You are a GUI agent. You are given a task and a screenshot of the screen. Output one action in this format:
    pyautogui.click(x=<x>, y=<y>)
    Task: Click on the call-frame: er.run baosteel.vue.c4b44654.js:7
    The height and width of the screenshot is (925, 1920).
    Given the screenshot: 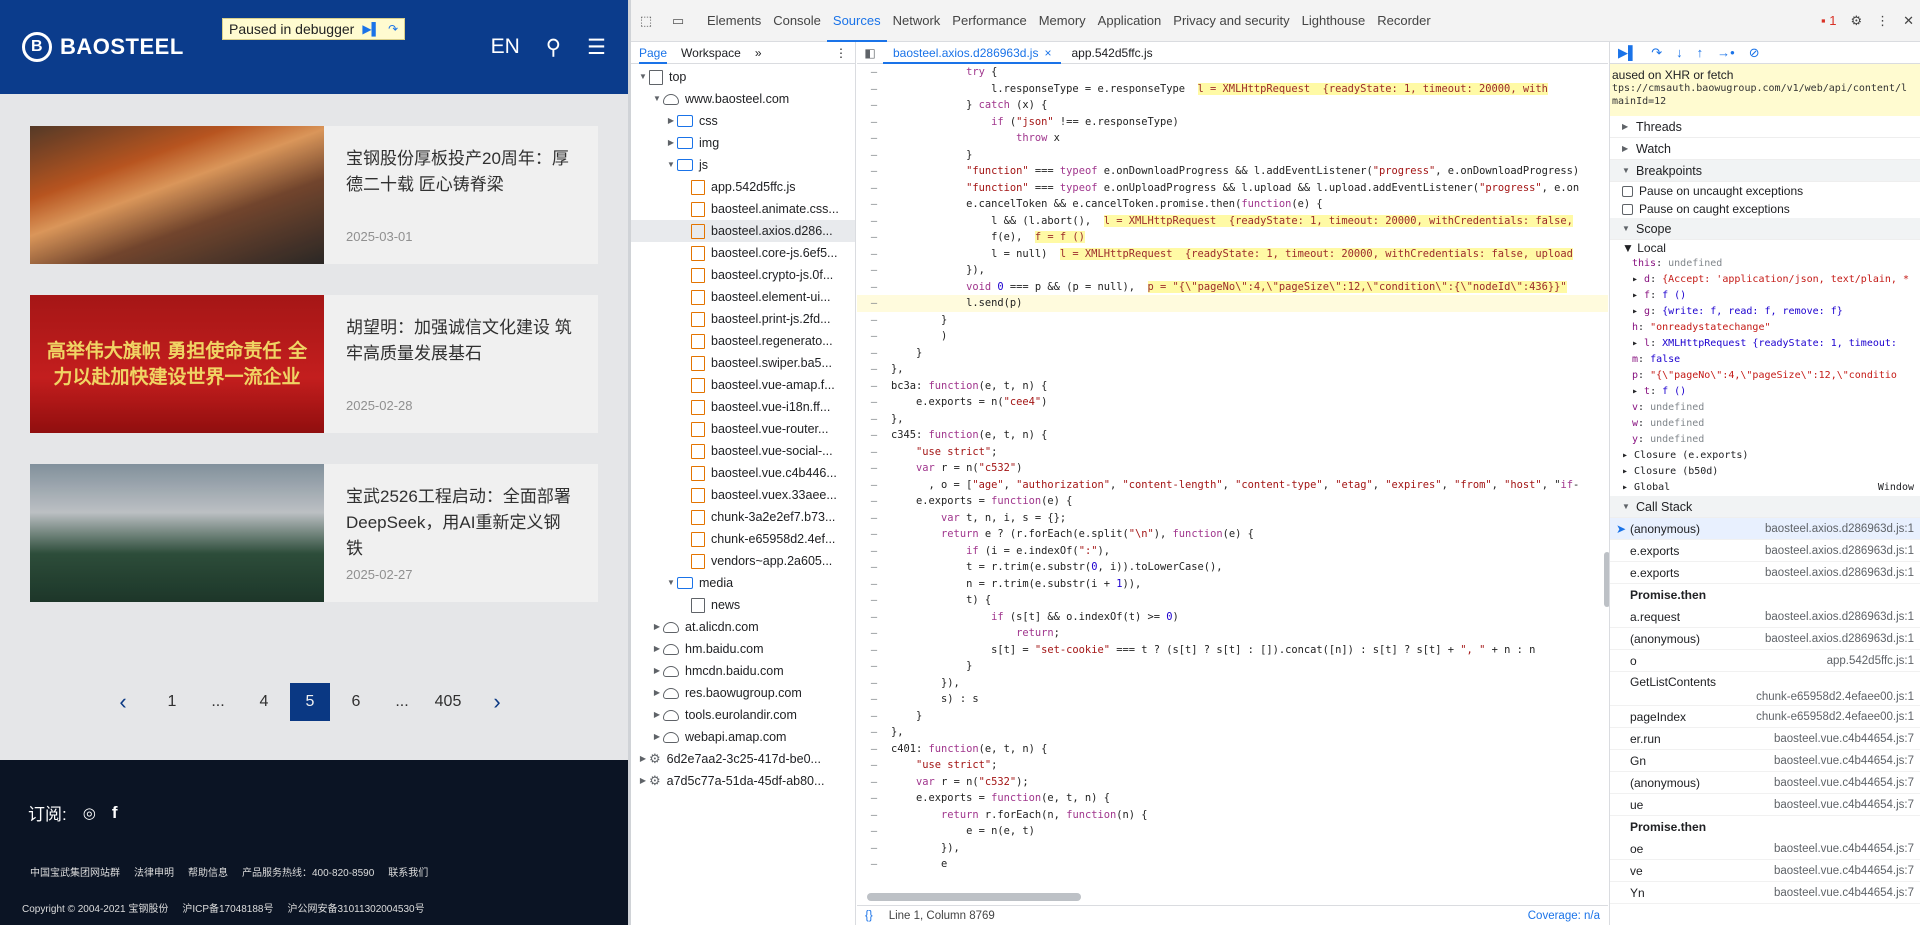 What is the action you would take?
    pyautogui.click(x=1765, y=739)
    